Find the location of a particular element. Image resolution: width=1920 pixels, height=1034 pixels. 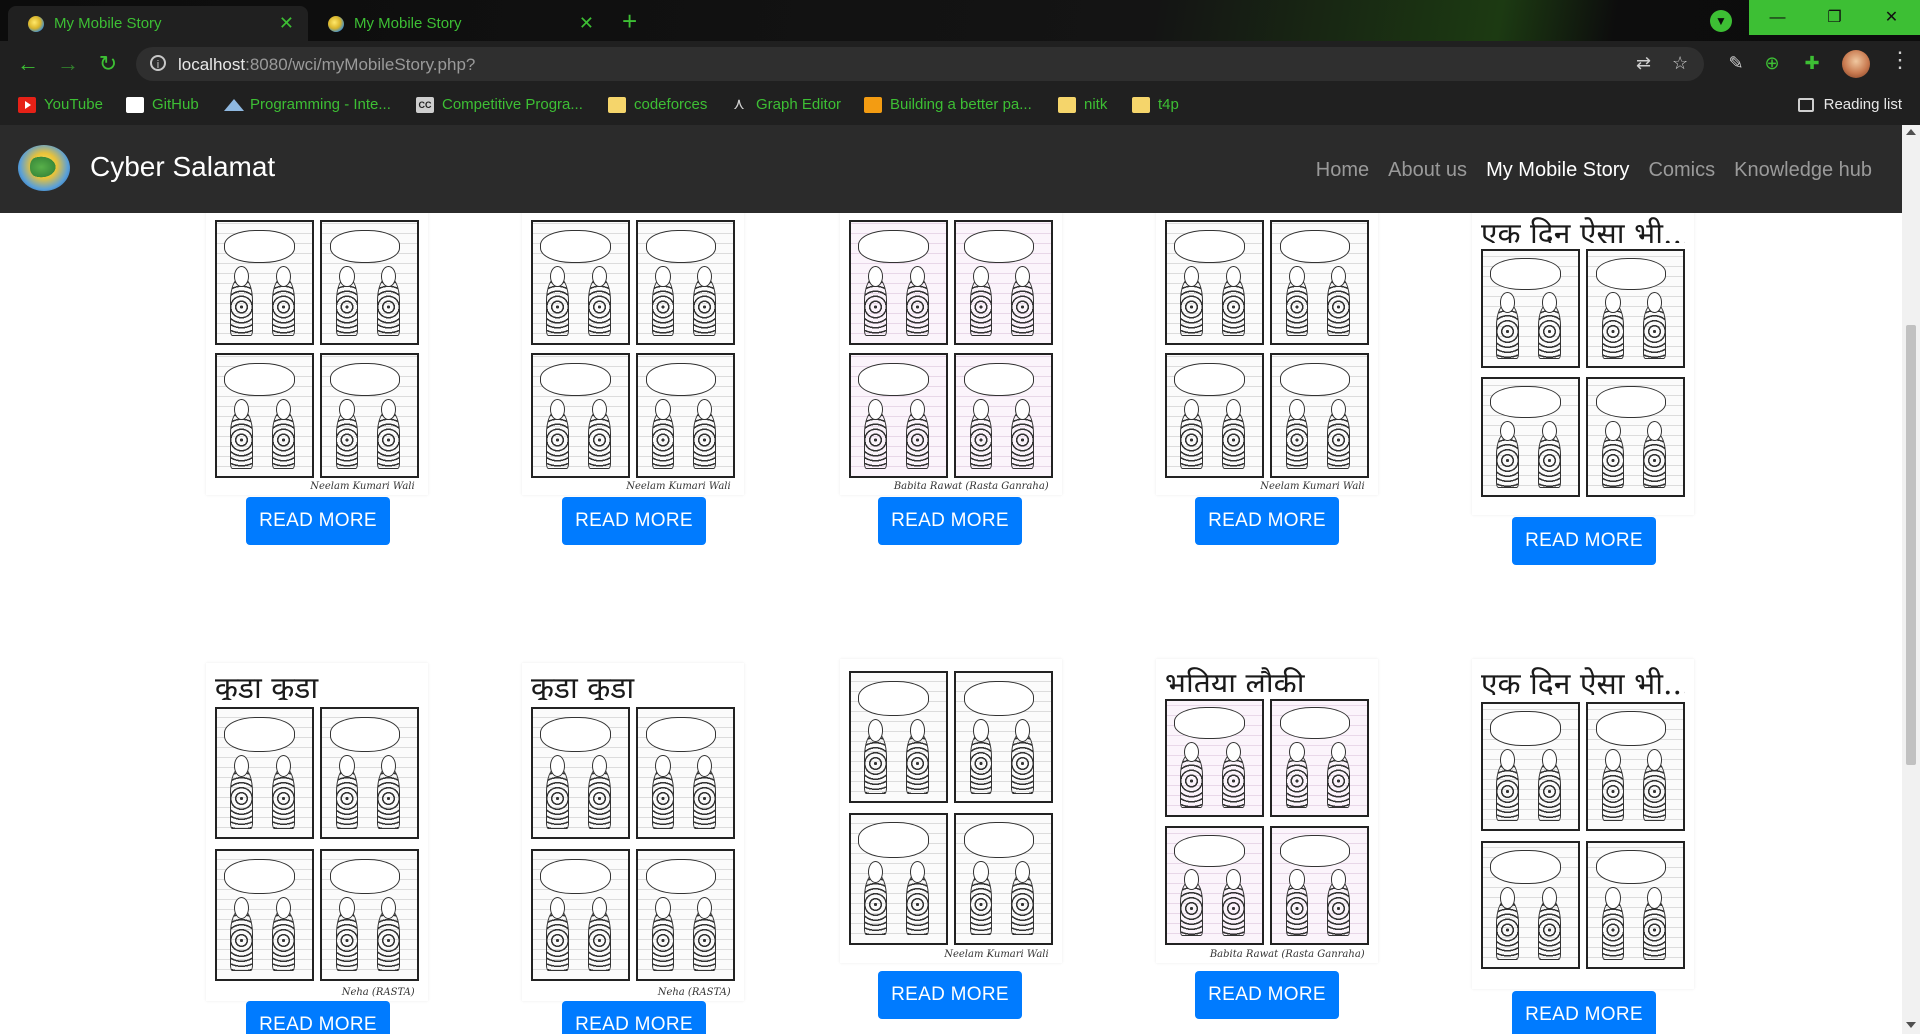

folder-icon is located at coordinates (1141, 104).